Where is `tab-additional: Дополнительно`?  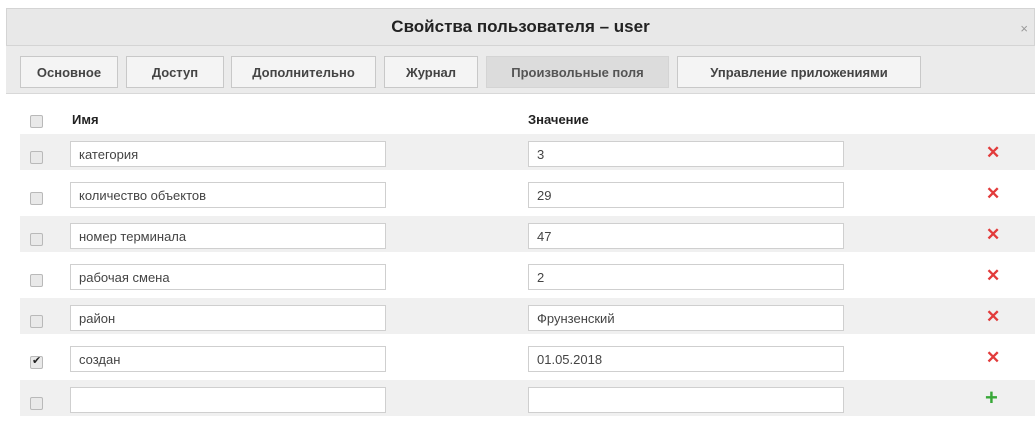
tab-additional: Дополнительно is located at coordinates (303, 72).